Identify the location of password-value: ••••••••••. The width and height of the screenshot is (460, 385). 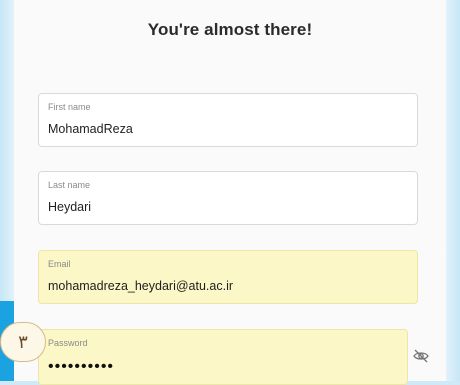
(81, 367).